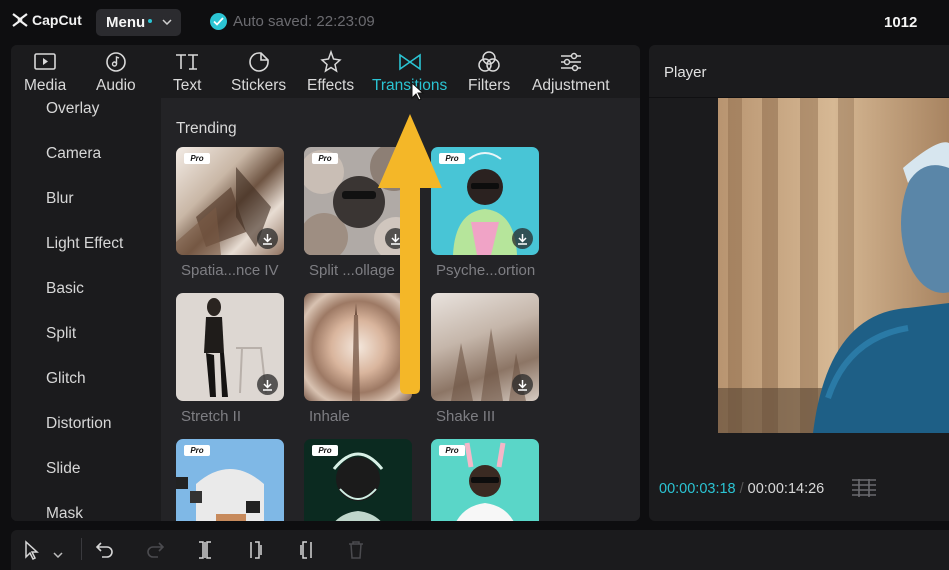 Image resolution: width=949 pixels, height=570 pixels. What do you see at coordinates (81, 549) in the screenshot?
I see `toolbar-divider` at bounding box center [81, 549].